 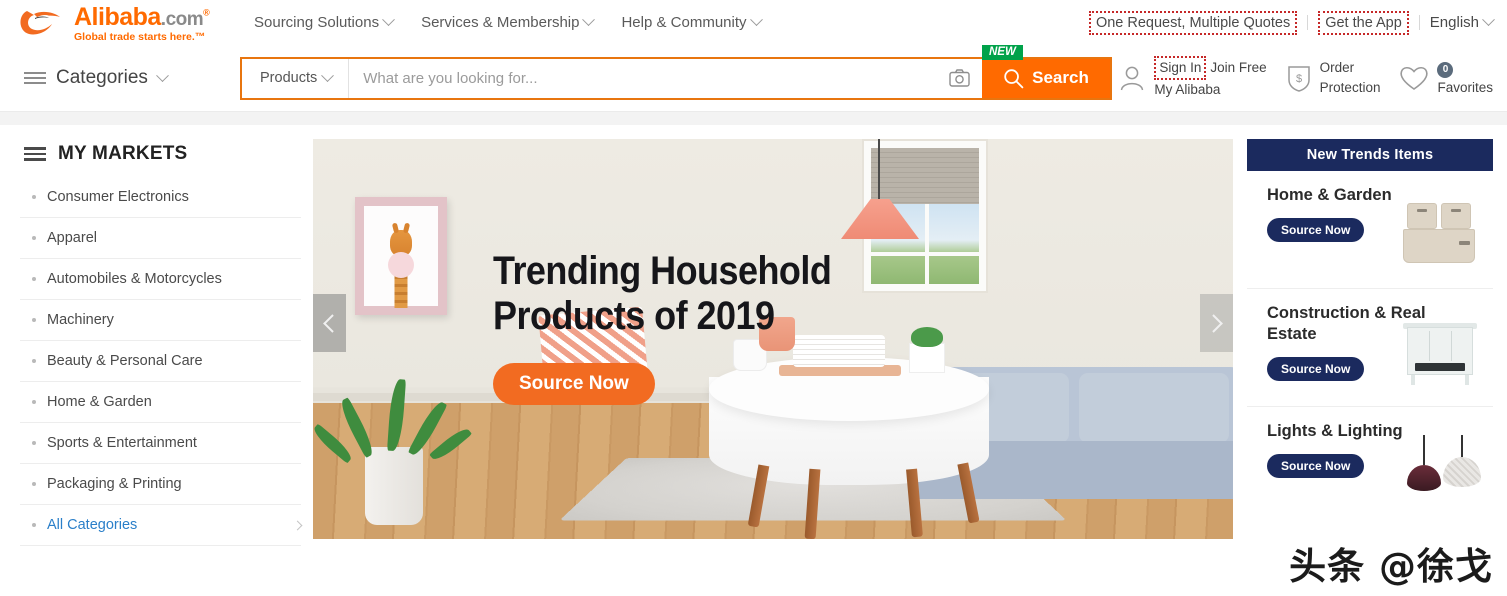 What do you see at coordinates (927, 358) in the screenshot?
I see `succulent-pot` at bounding box center [927, 358].